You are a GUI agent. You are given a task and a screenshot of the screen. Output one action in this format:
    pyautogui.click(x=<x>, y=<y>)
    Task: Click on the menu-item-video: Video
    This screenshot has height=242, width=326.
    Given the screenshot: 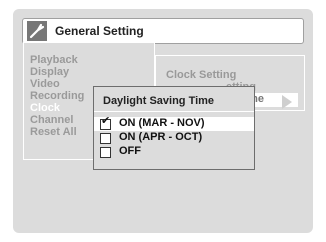 What is the action you would take?
    pyautogui.click(x=45, y=84)
    